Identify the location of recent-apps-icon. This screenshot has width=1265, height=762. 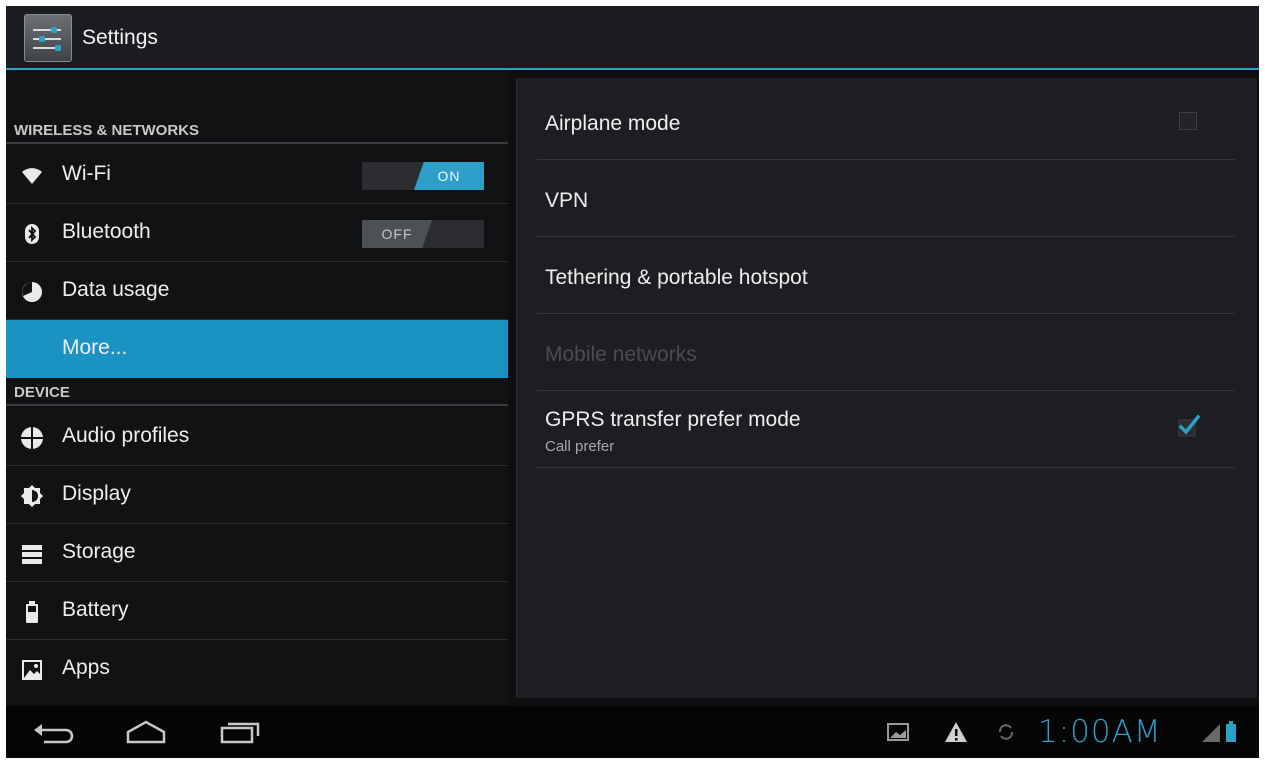
(240, 733).